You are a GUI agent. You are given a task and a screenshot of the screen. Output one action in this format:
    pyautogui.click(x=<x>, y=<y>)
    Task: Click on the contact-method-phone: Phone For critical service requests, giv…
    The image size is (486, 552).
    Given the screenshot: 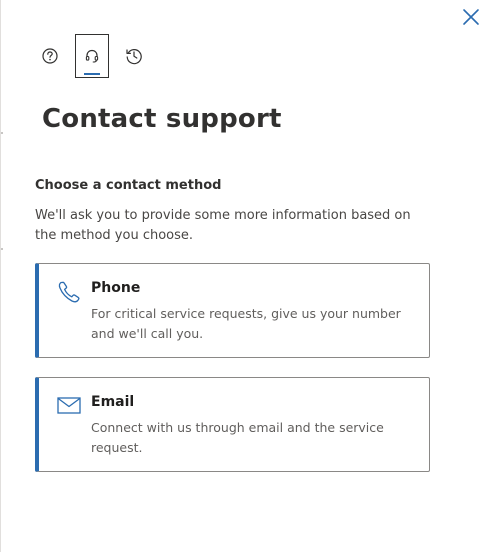 What is the action you would take?
    pyautogui.click(x=232, y=310)
    